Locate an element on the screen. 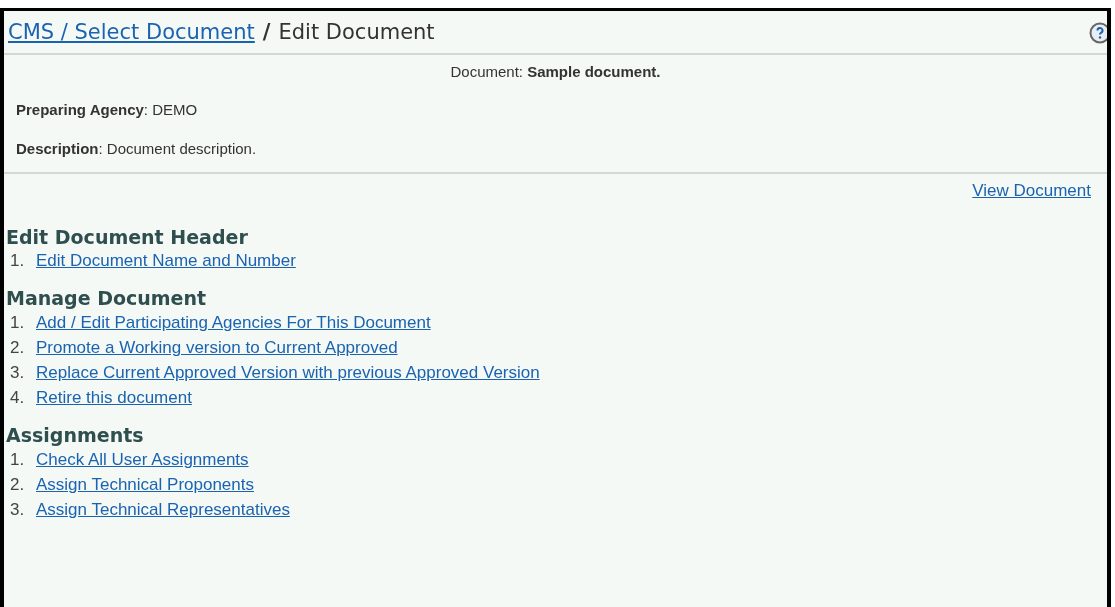 The height and width of the screenshot is (607, 1115). section-heading: Assignments is located at coordinates (75, 435).